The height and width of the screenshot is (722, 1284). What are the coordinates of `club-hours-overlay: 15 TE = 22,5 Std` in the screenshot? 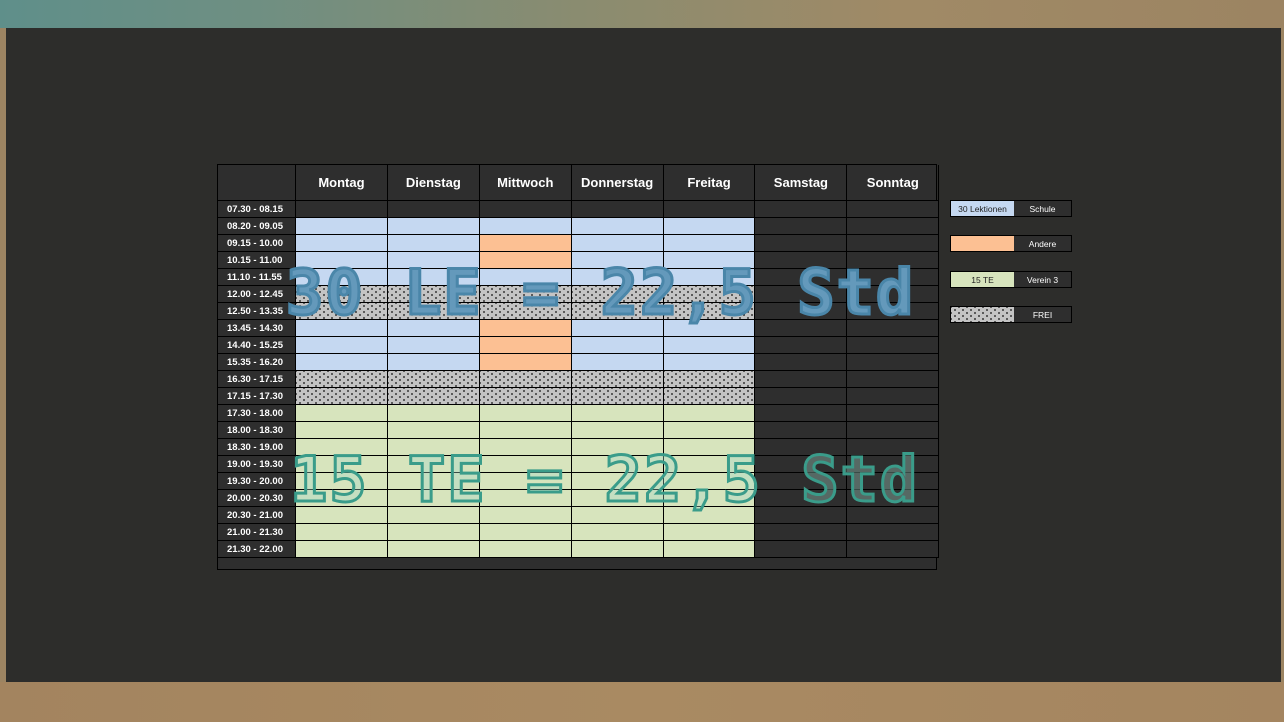 It's located at (604, 480).